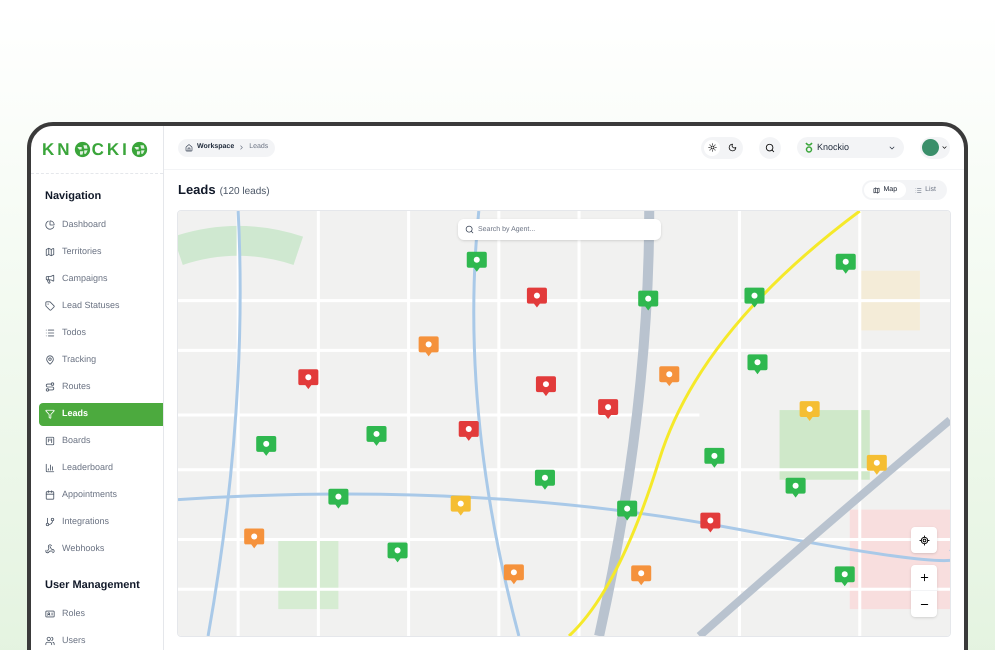 The height and width of the screenshot is (650, 995). I want to click on sidebar-item: Dashboard, so click(101, 225).